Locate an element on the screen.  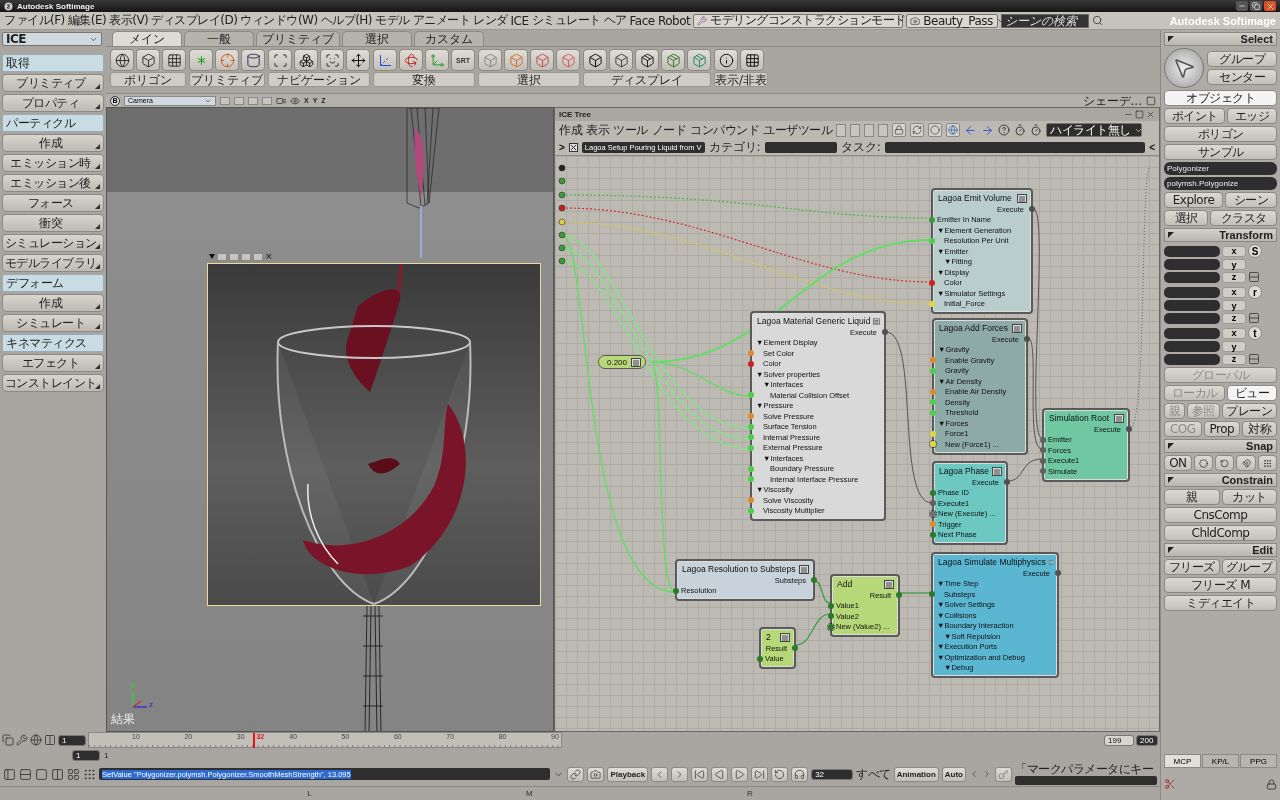
edit-button: ミディエイト is located at coordinates (1220, 603).